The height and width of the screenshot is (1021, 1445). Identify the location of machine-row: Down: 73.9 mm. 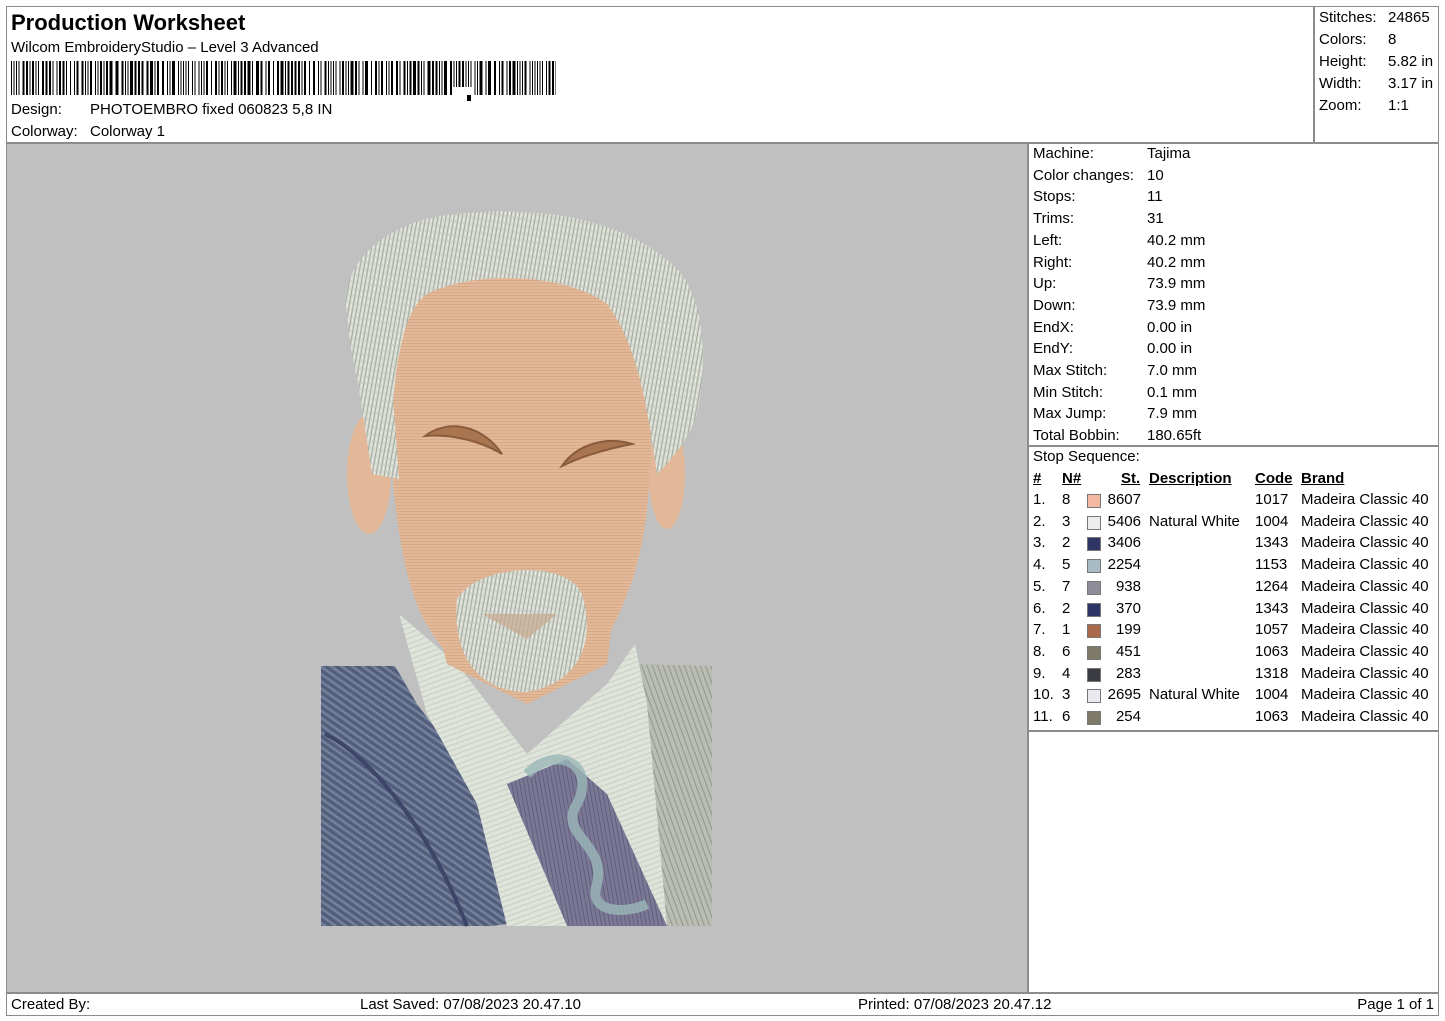
(1119, 305).